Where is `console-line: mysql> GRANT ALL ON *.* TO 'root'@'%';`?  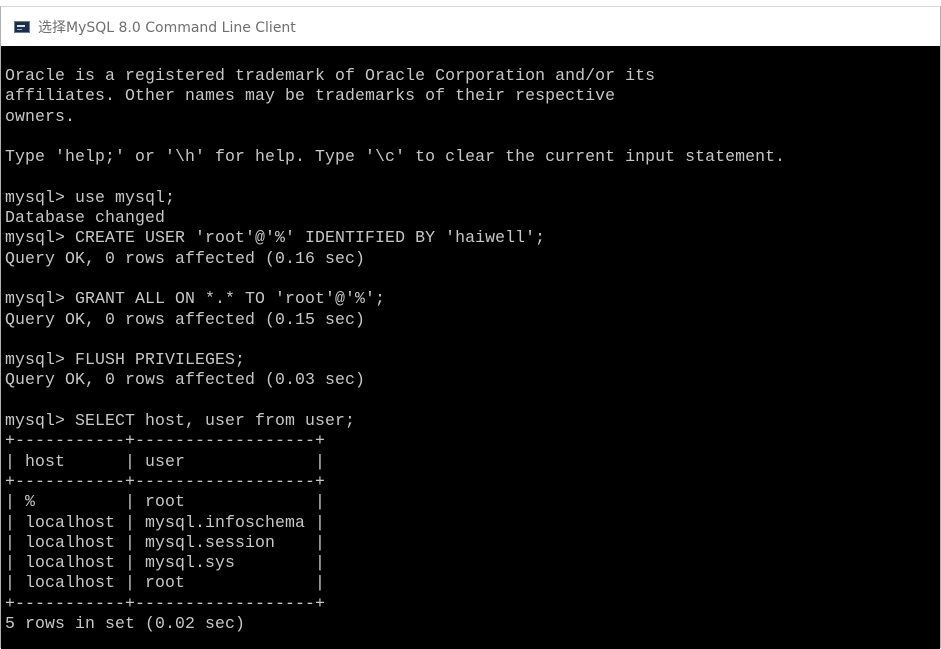 console-line: mysql> GRANT ALL ON *.* TO 'root'@'%'; is located at coordinates (195, 299).